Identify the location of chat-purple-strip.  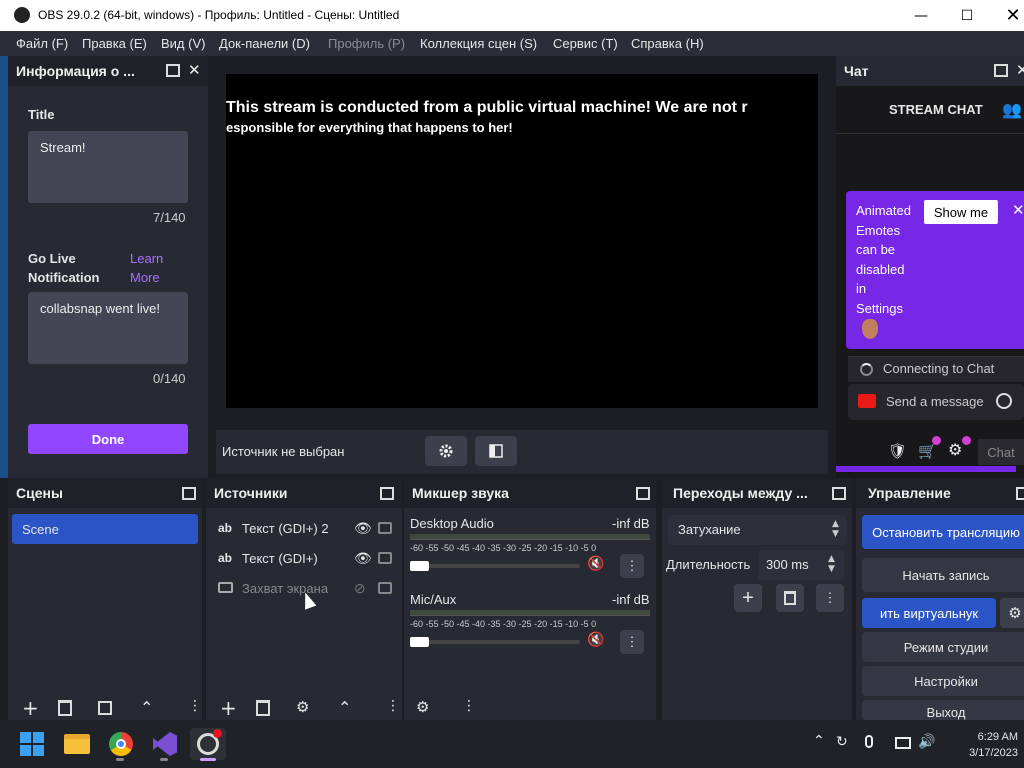
(926, 469).